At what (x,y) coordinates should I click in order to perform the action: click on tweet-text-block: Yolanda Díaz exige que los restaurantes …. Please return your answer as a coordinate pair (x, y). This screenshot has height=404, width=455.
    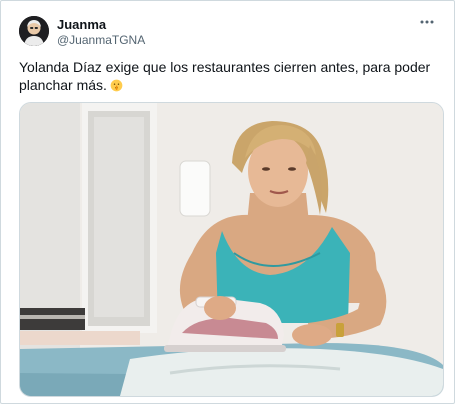
    Looking at the image, I should click on (229, 76).